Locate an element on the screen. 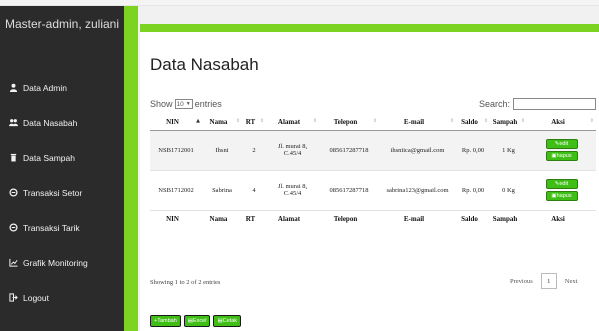 The image size is (599, 331). users-icon is located at coordinates (13, 122).